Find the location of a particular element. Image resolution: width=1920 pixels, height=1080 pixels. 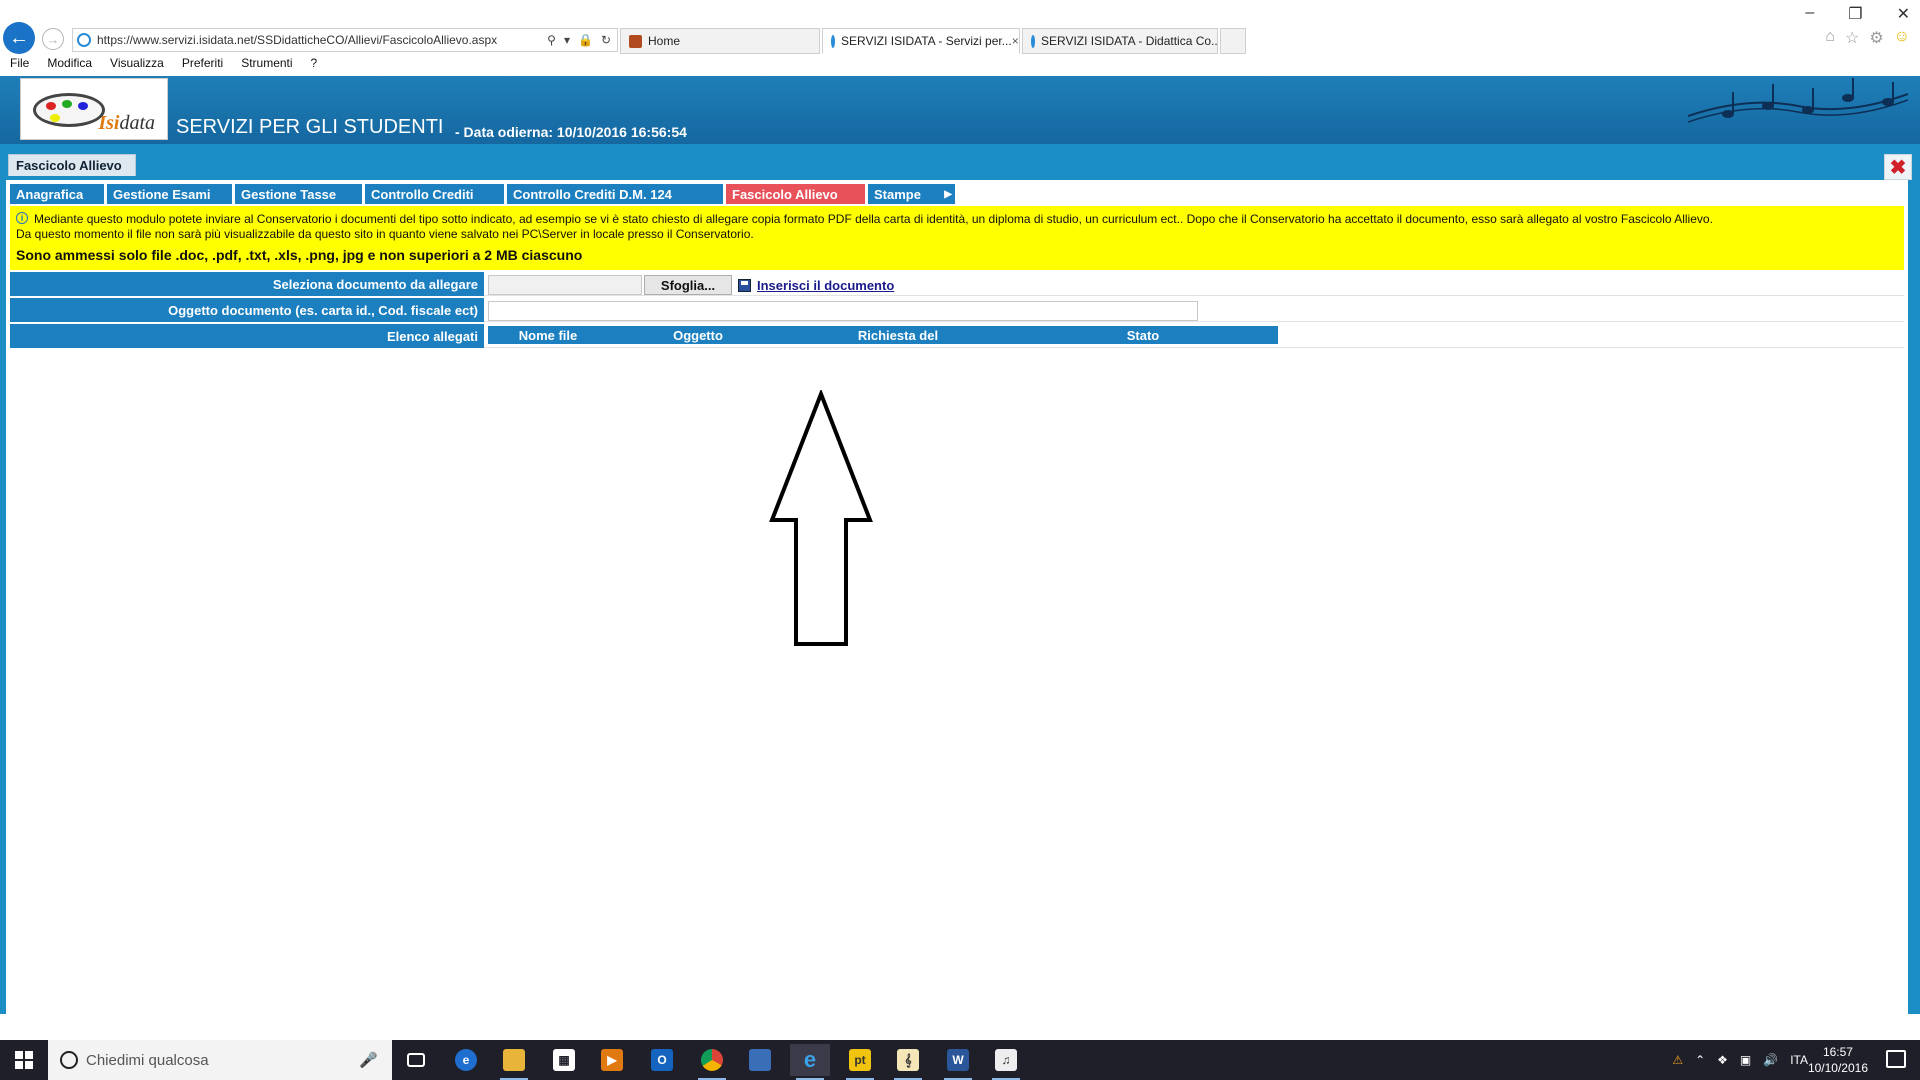

gear-icon: ⚙ is located at coordinates (1876, 38).